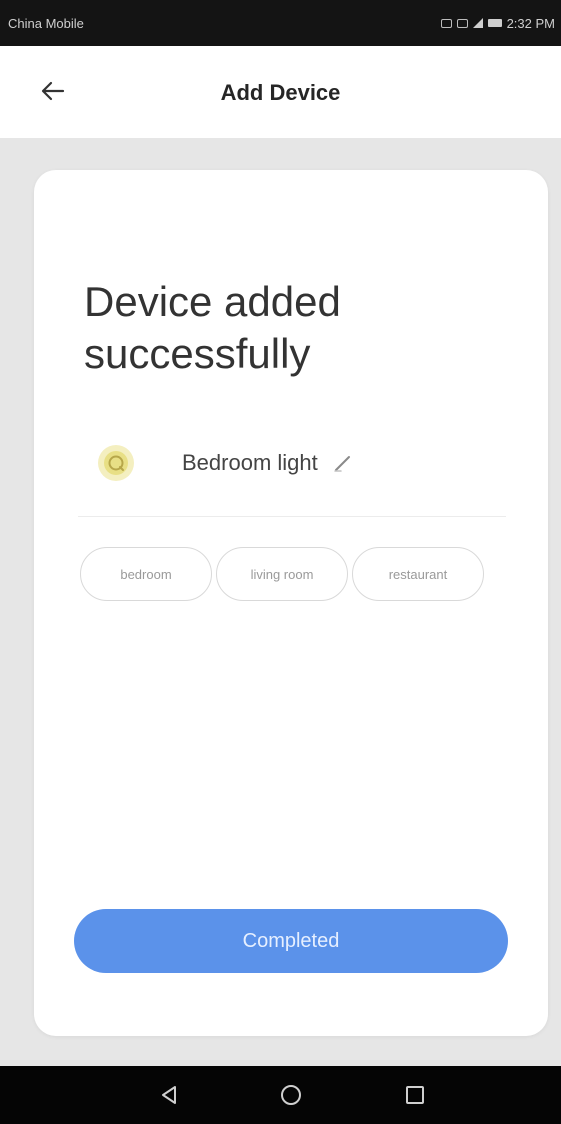 The image size is (561, 1124). Describe the element at coordinates (146, 574) in the screenshot. I see `room-chip-bedroom: bedroom` at that location.